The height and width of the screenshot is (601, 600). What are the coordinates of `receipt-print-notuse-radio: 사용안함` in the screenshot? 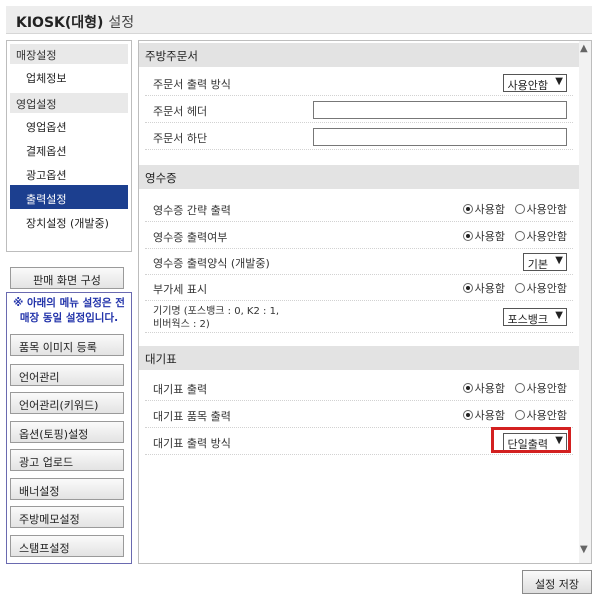 It's located at (540, 236).